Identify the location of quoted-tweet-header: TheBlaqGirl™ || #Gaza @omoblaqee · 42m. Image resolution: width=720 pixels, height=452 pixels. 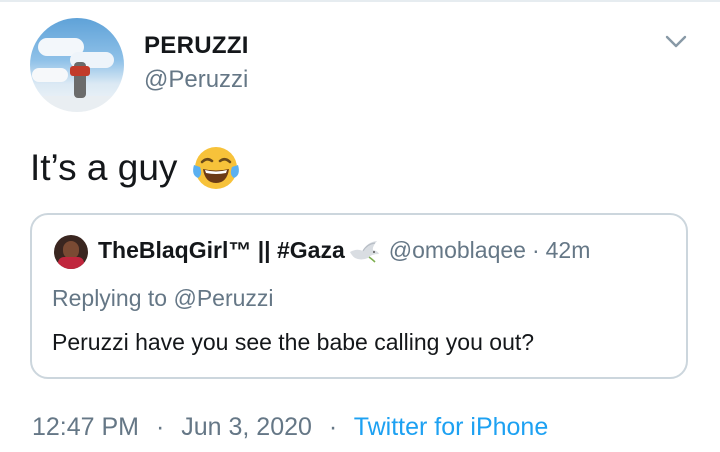
(344, 250).